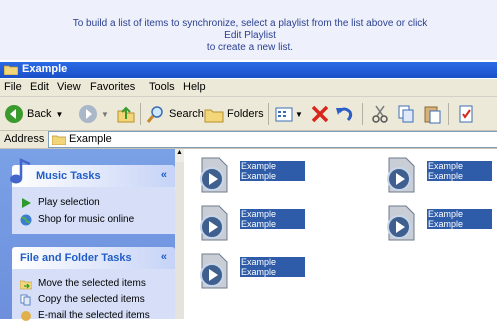 The height and width of the screenshot is (322, 497). What do you see at coordinates (69, 87) in the screenshot?
I see `menu-view: View` at bounding box center [69, 87].